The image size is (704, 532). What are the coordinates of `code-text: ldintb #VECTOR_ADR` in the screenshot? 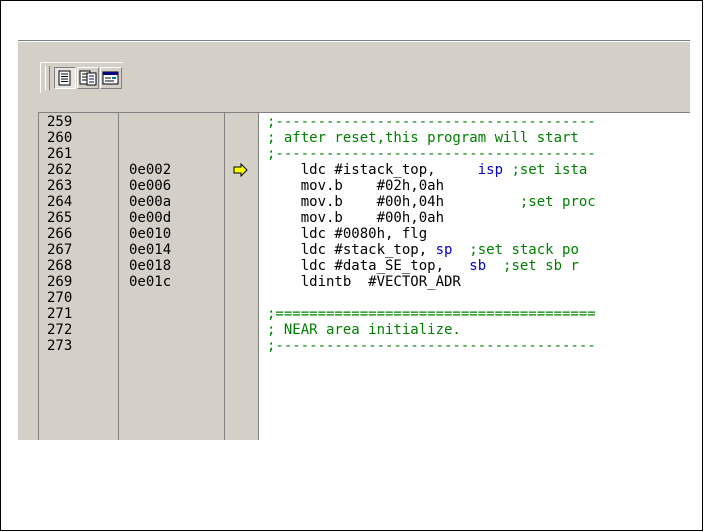 It's located at (364, 282).